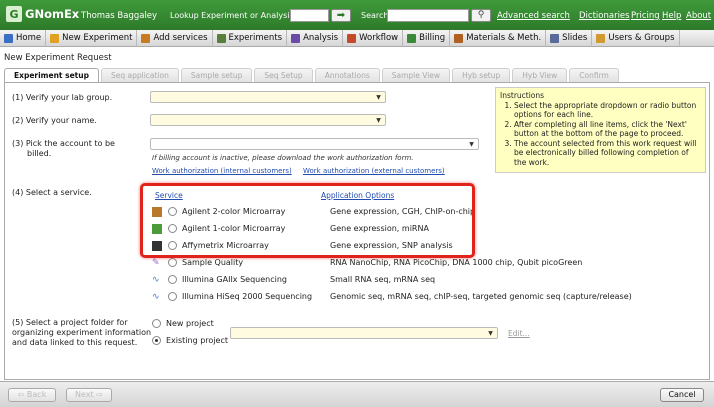 The height and width of the screenshot is (407, 714). What do you see at coordinates (51, 75) in the screenshot?
I see `tab-experiment-setup: Experiment setup` at bounding box center [51, 75].